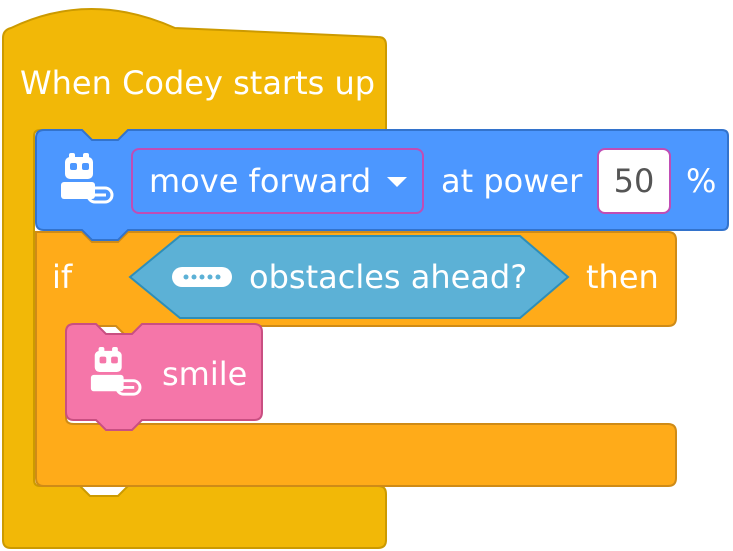 This screenshot has height=551, width=733. I want to click on hat-block-label: When Codey starts up, so click(198, 83).